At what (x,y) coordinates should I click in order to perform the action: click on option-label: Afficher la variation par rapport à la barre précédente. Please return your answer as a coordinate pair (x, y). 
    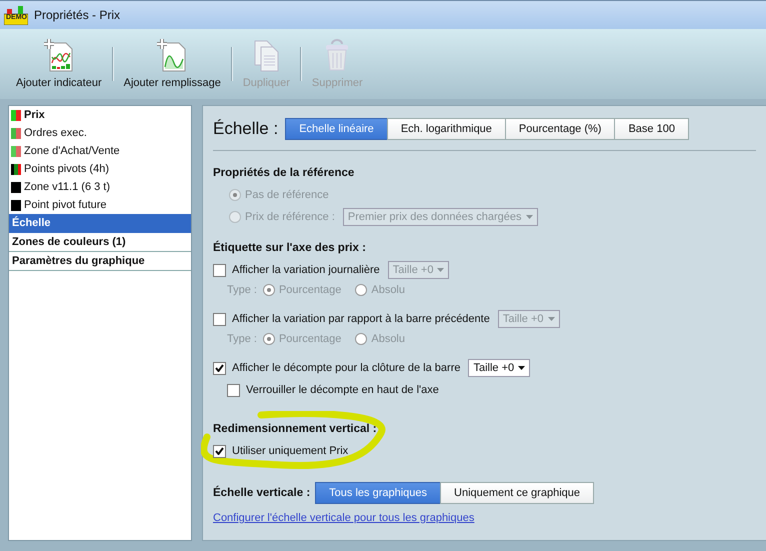
    Looking at the image, I should click on (361, 319).